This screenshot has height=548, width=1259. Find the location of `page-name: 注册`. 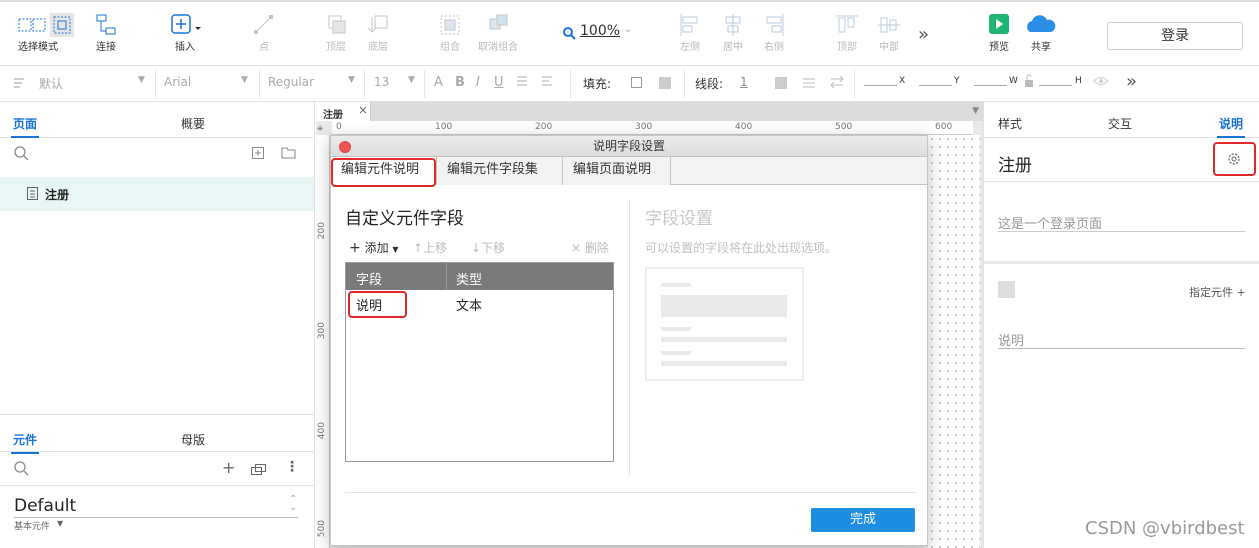

page-name: 注册 is located at coordinates (1015, 166).